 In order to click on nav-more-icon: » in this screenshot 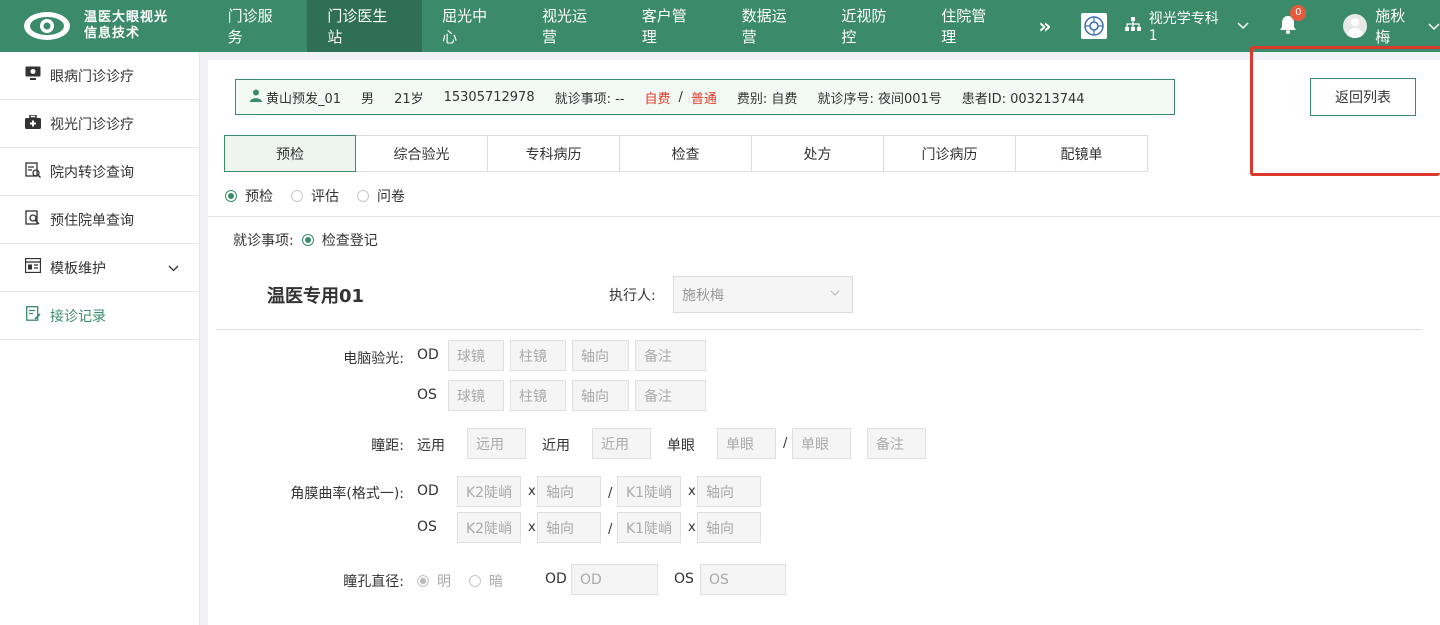, I will do `click(1045, 26)`.